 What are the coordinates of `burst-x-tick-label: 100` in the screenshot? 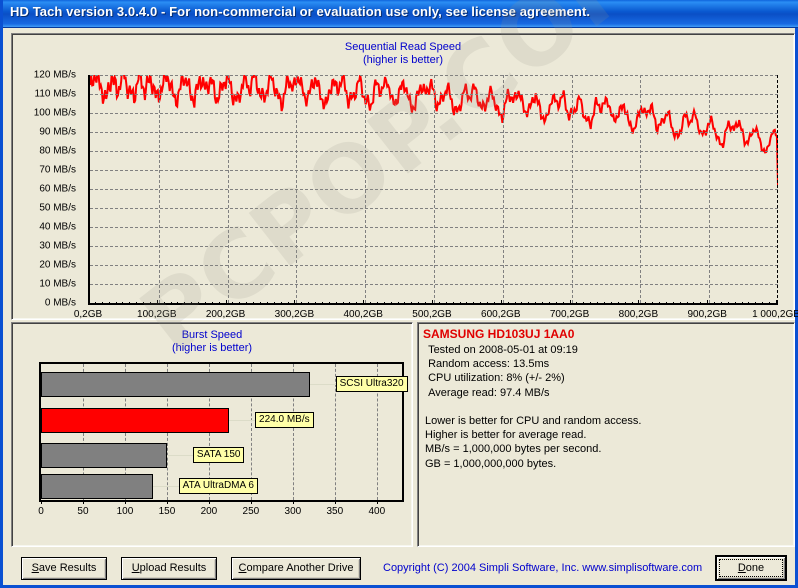 It's located at (125, 511).